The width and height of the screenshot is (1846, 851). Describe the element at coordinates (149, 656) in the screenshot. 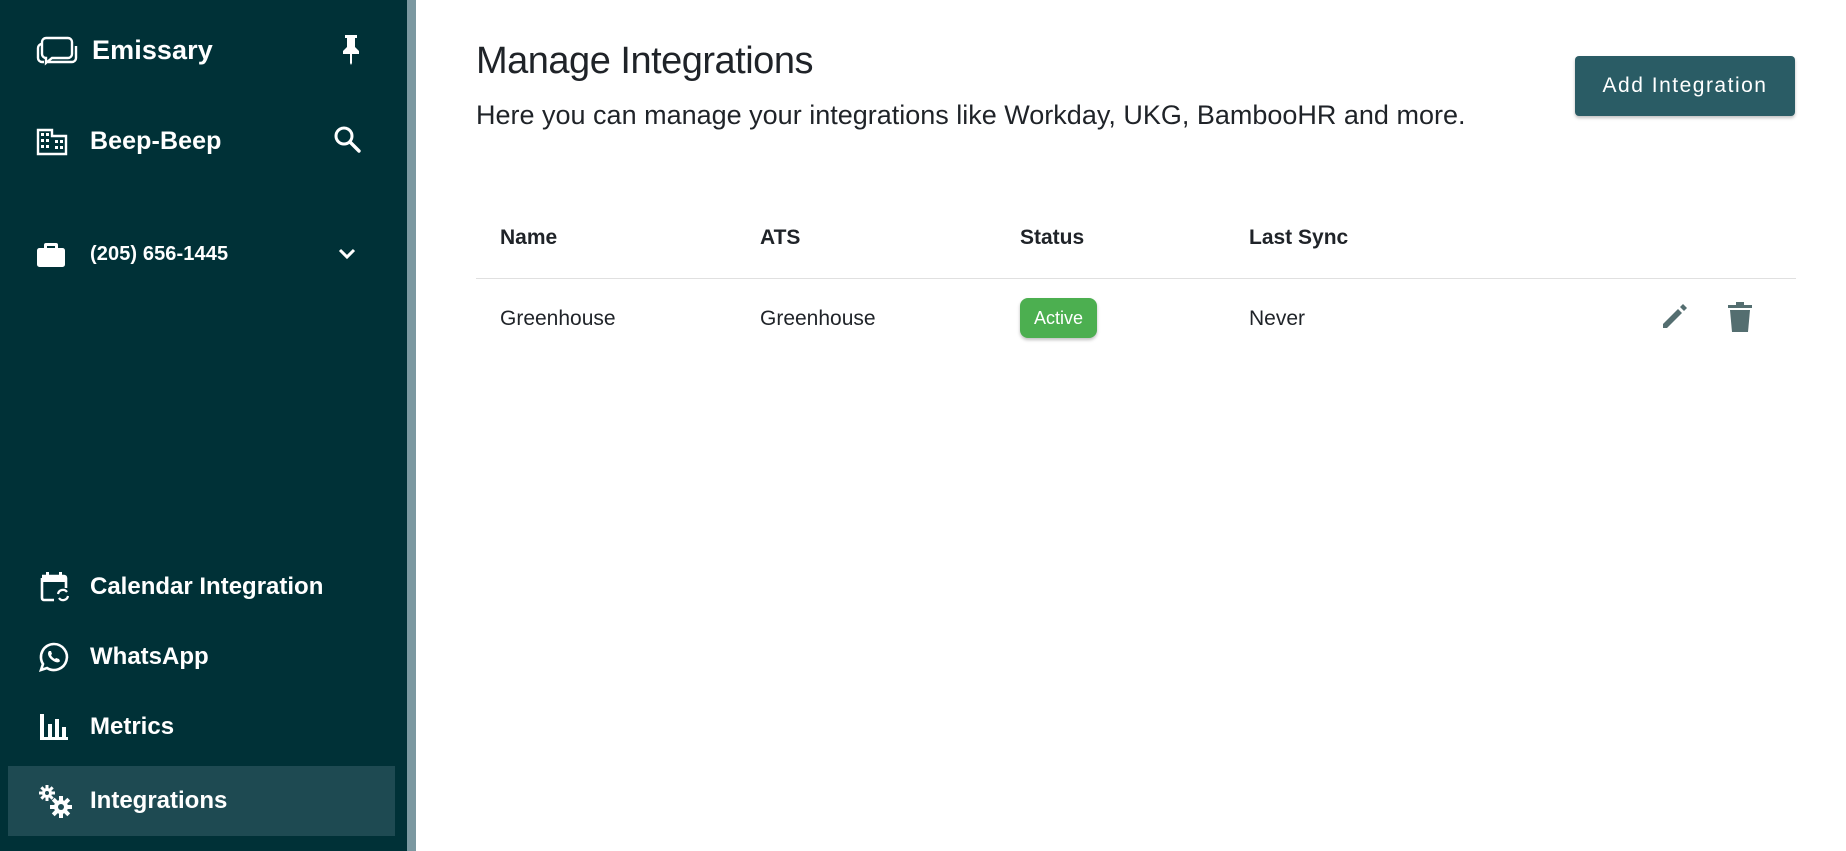

I see `sidebar-item-label: WhatsApp` at that location.